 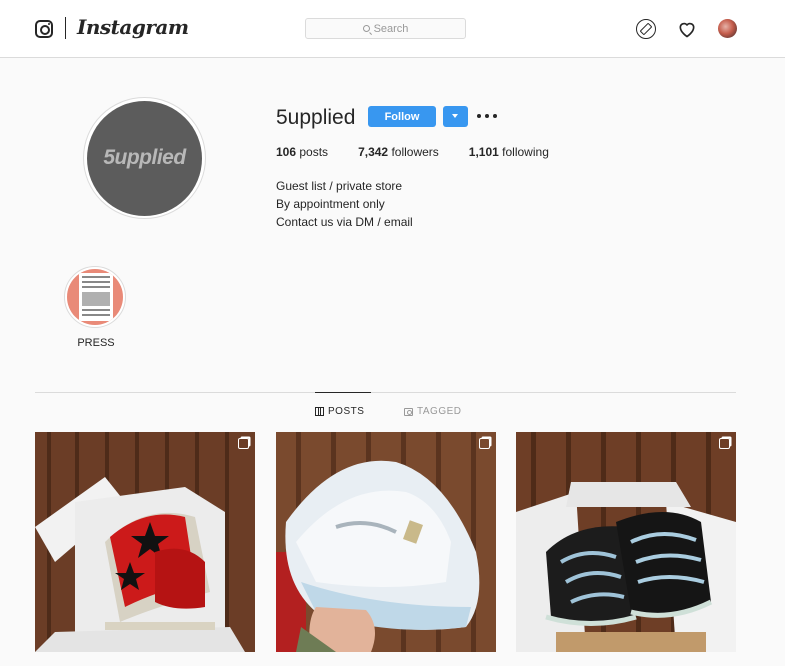 What do you see at coordinates (408, 411) in the screenshot?
I see `tagged-icon` at bounding box center [408, 411].